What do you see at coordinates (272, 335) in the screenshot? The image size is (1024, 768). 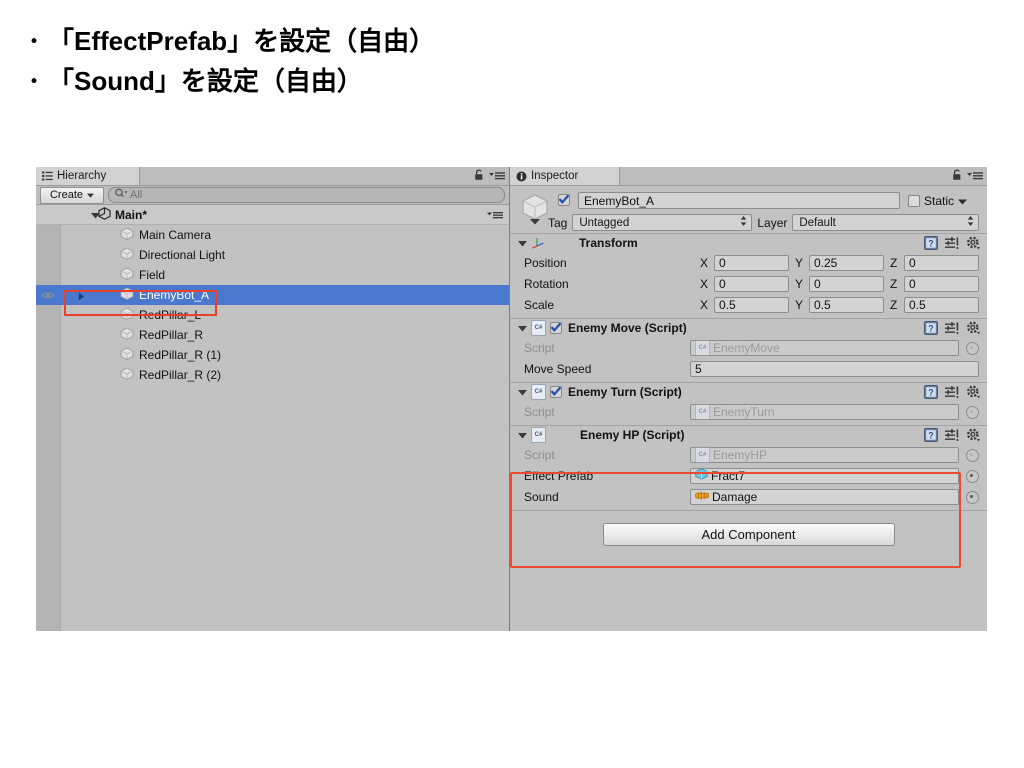 I see `hierarchy-item-redpillar-r: RedPillar_R` at bounding box center [272, 335].